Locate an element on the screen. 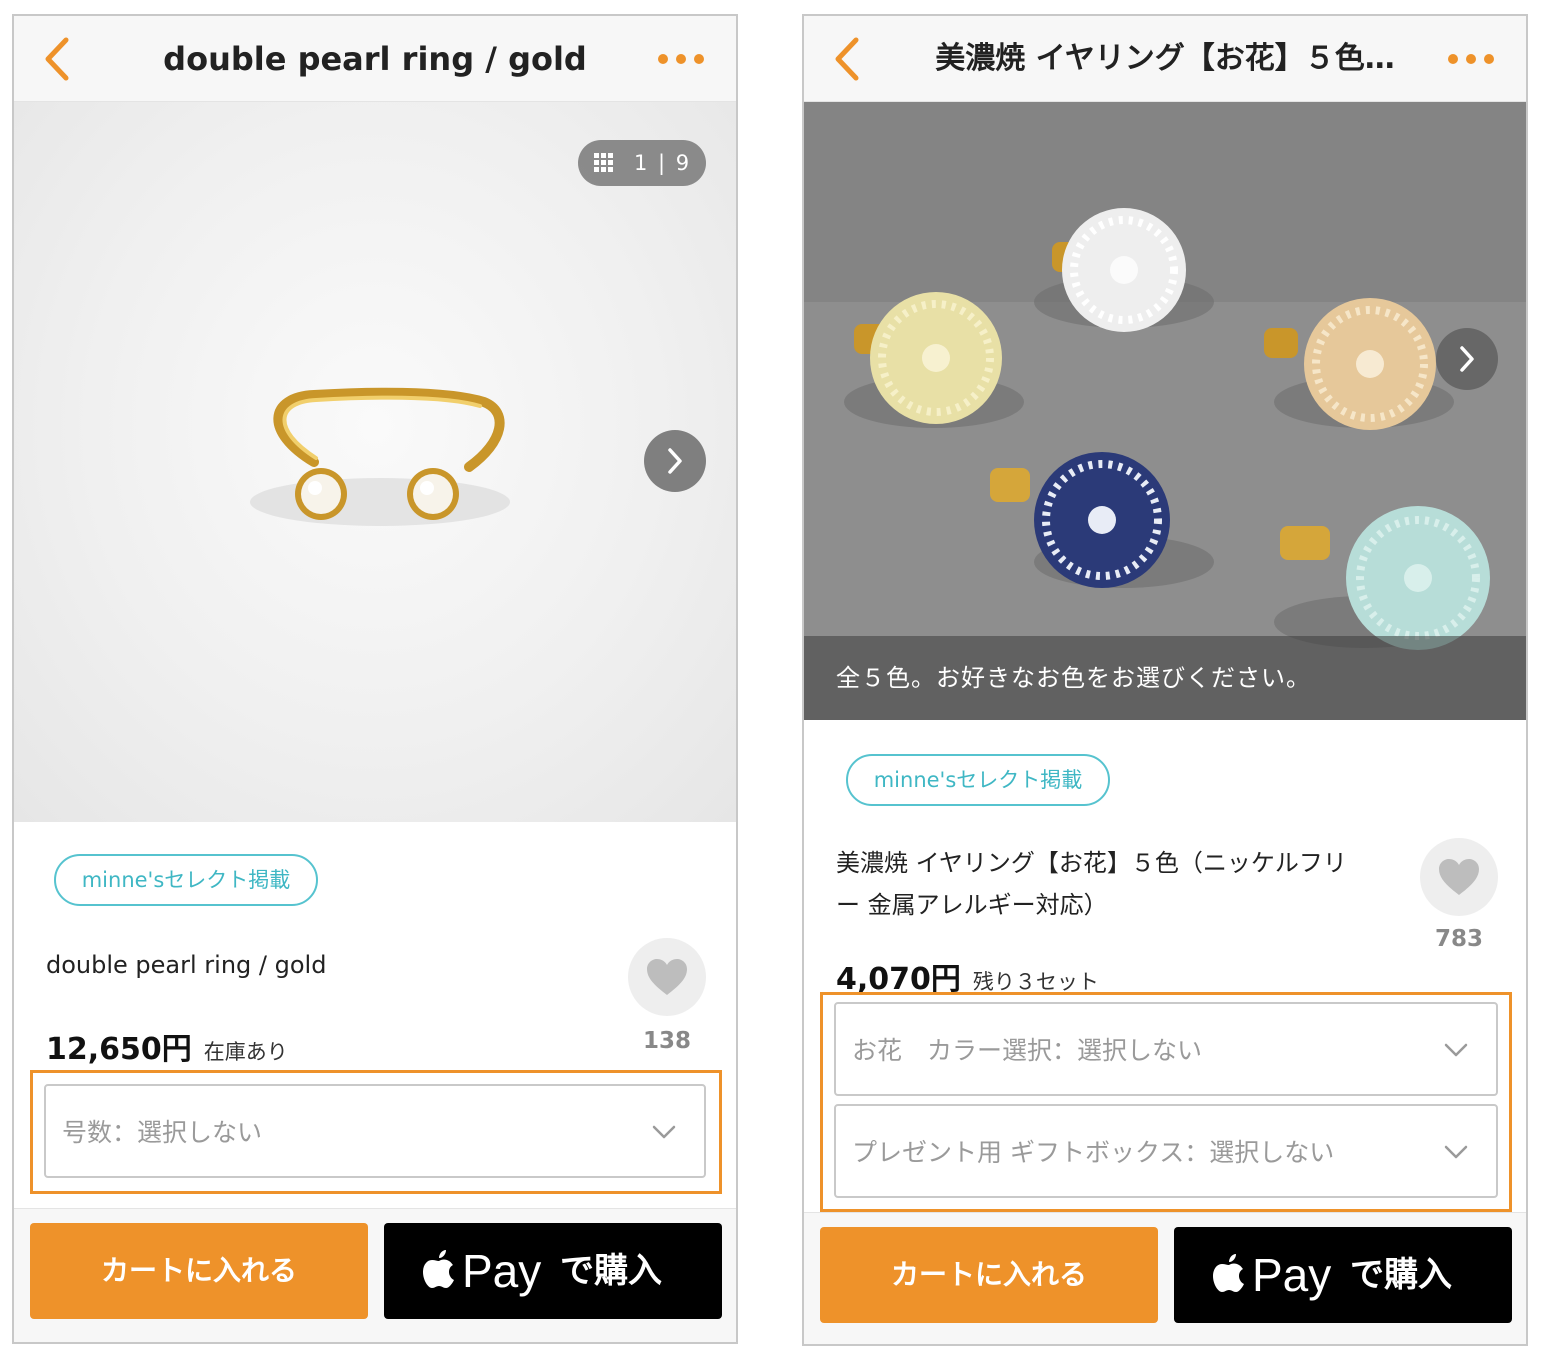 The width and height of the screenshot is (1544, 1362). size-select: 号数：選択しない is located at coordinates (375, 1131).